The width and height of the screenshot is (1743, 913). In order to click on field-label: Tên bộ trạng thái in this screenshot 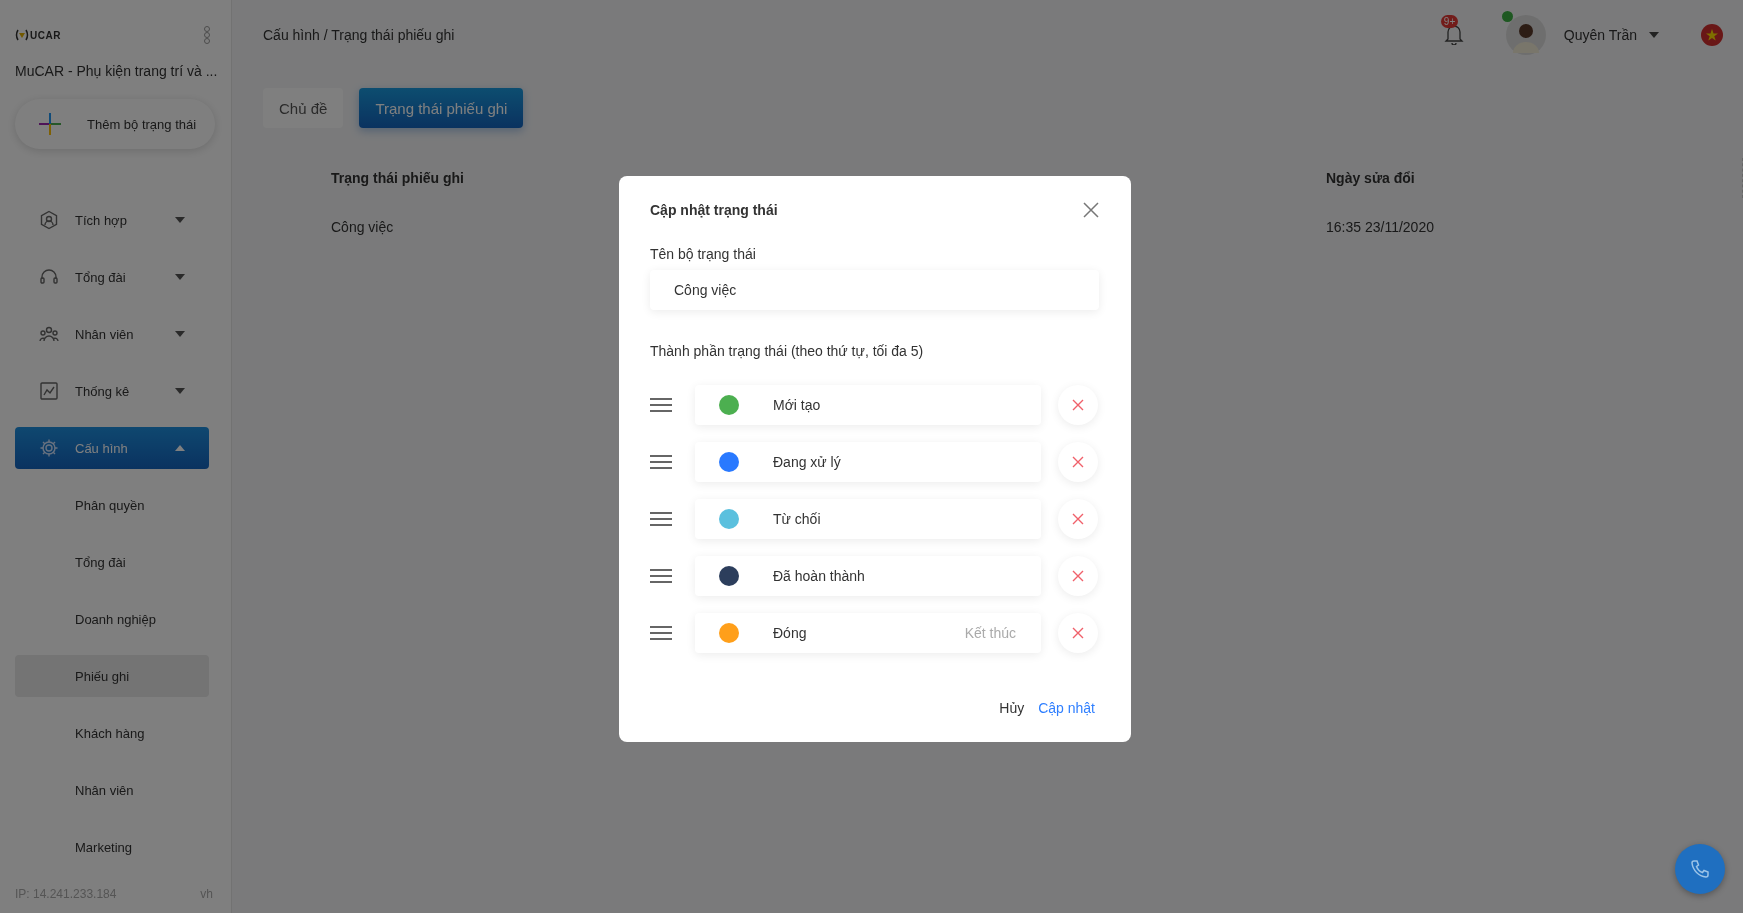, I will do `click(703, 254)`.